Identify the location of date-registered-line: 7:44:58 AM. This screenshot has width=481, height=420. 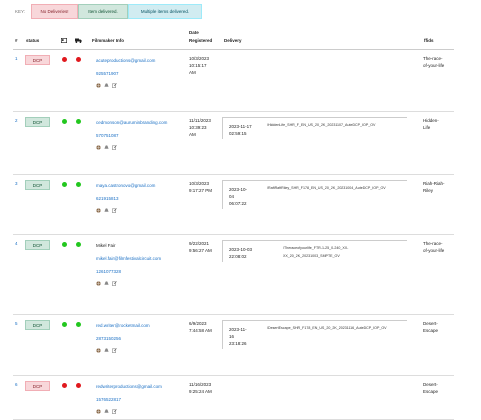
(200, 330).